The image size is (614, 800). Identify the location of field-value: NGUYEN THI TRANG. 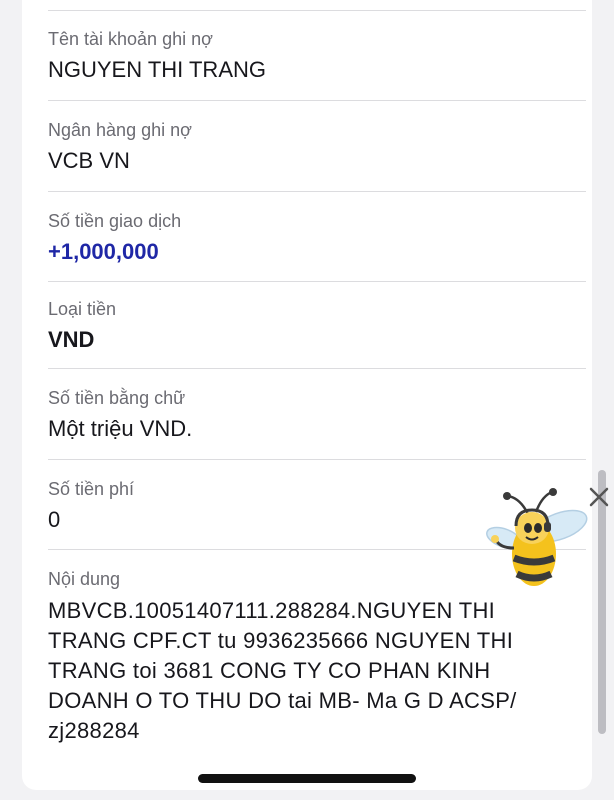
(157, 69).